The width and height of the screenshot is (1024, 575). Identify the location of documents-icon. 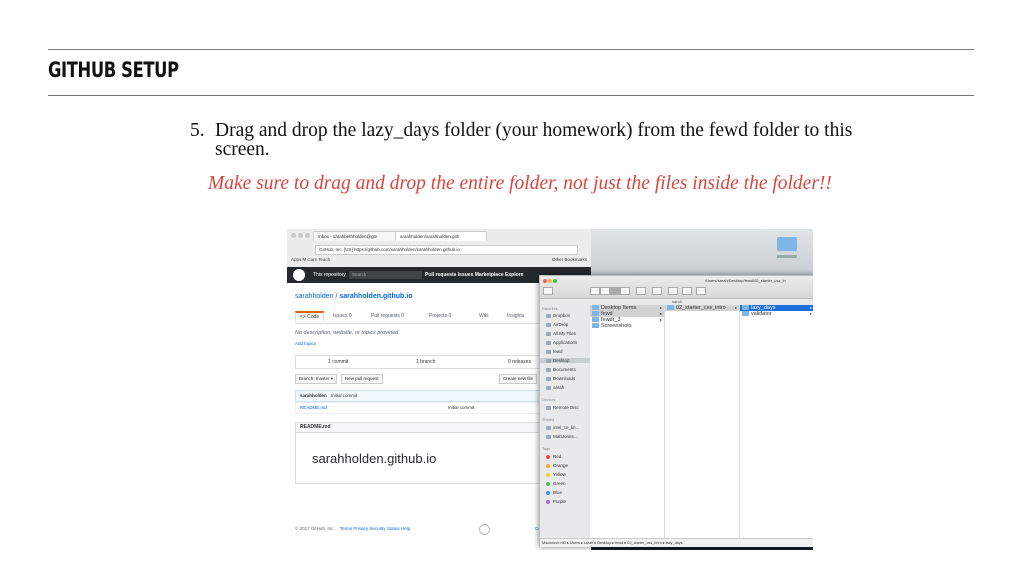
(548, 369).